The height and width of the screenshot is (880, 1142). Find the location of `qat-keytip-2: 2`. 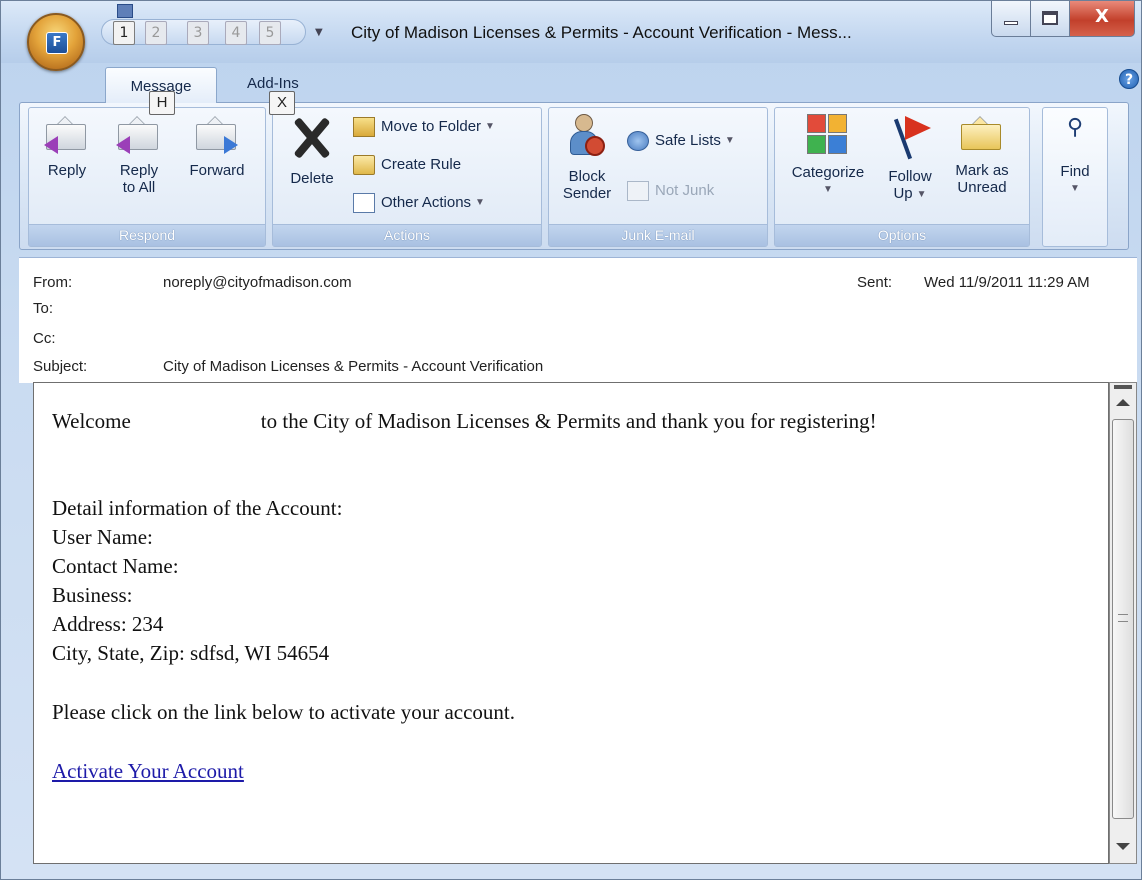

qat-keytip-2: 2 is located at coordinates (156, 33).